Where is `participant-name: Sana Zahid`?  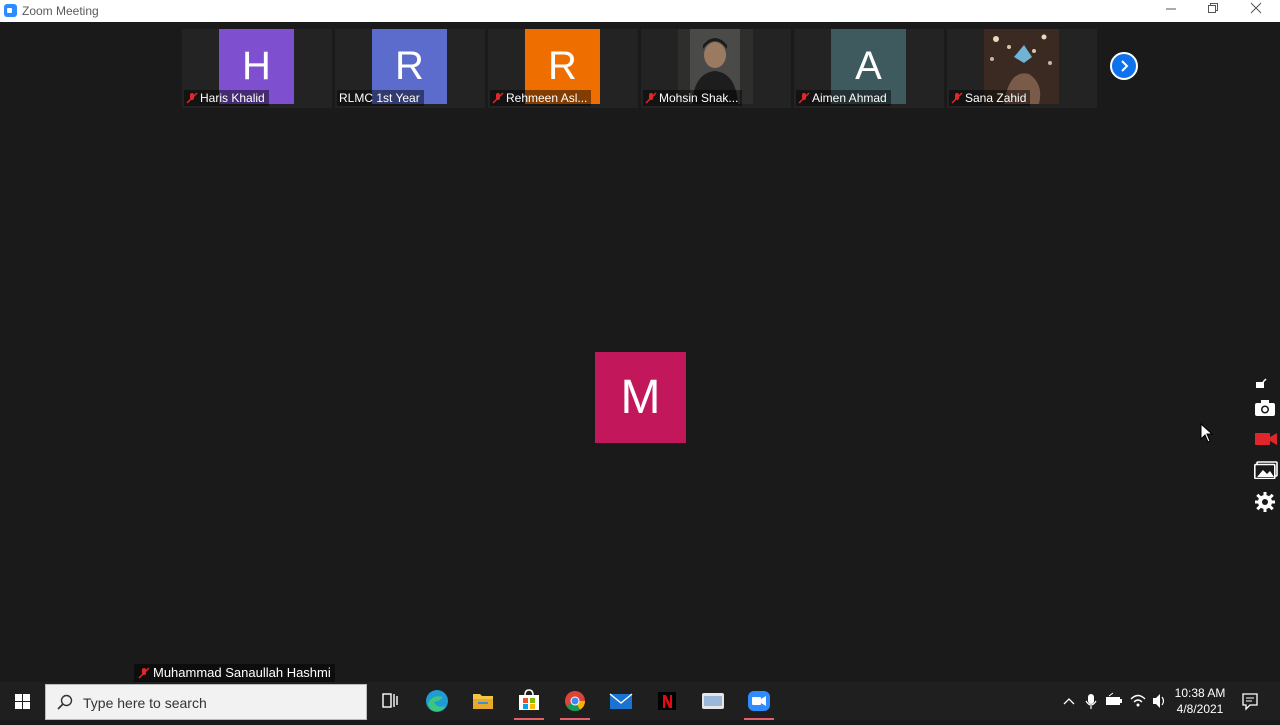
participant-name: Sana Zahid is located at coordinates (996, 98).